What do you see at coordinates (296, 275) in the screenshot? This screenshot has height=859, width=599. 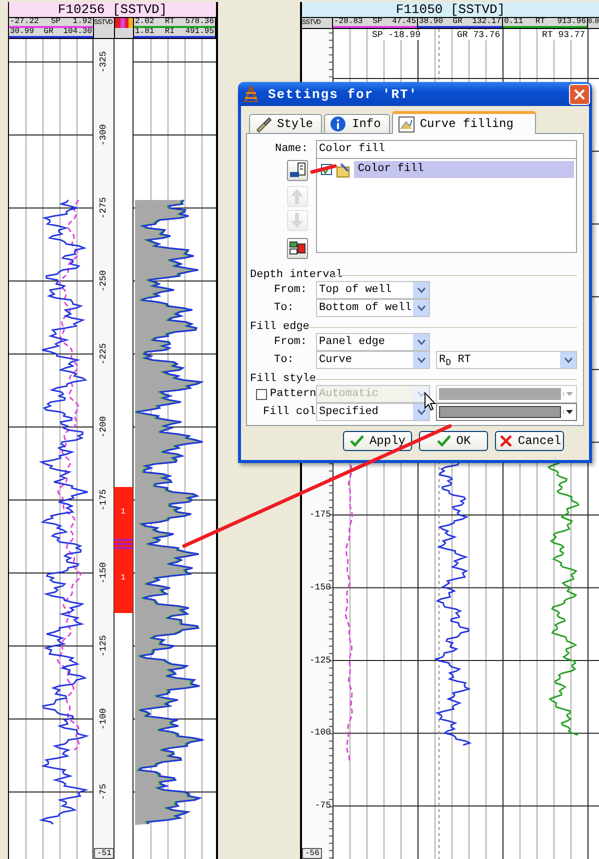 I see `section-title: Depth interval` at bounding box center [296, 275].